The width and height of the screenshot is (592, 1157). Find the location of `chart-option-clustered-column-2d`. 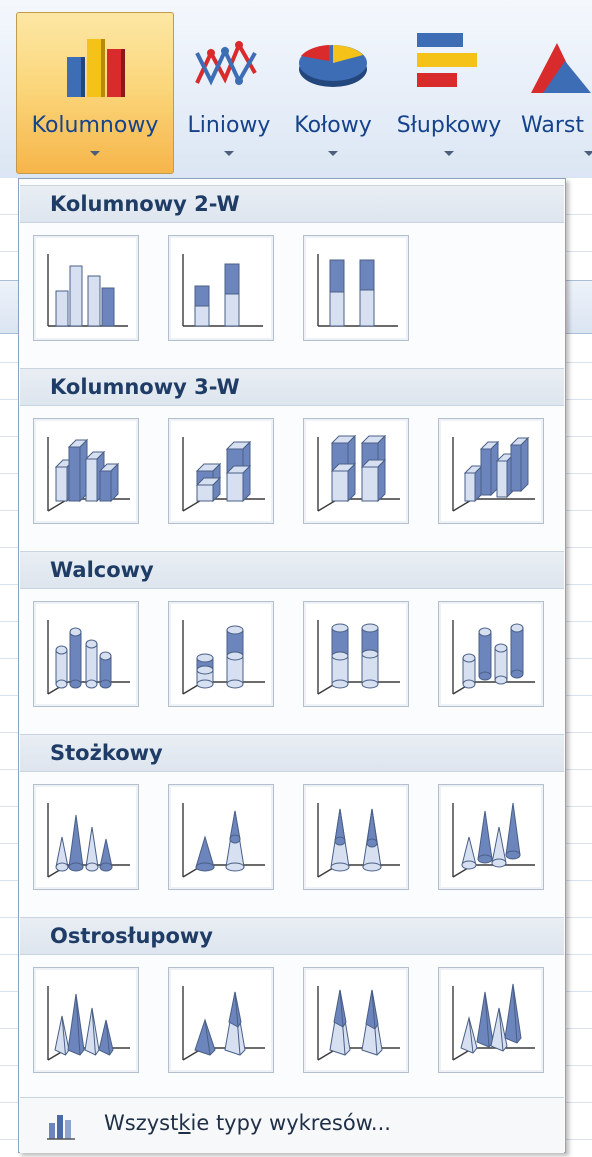

chart-option-clustered-column-2d is located at coordinates (86, 288).